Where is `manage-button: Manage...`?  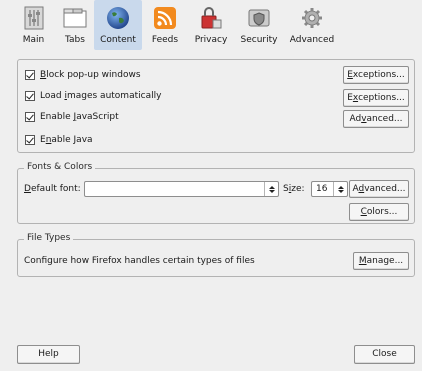 manage-button: Manage... is located at coordinates (381, 261).